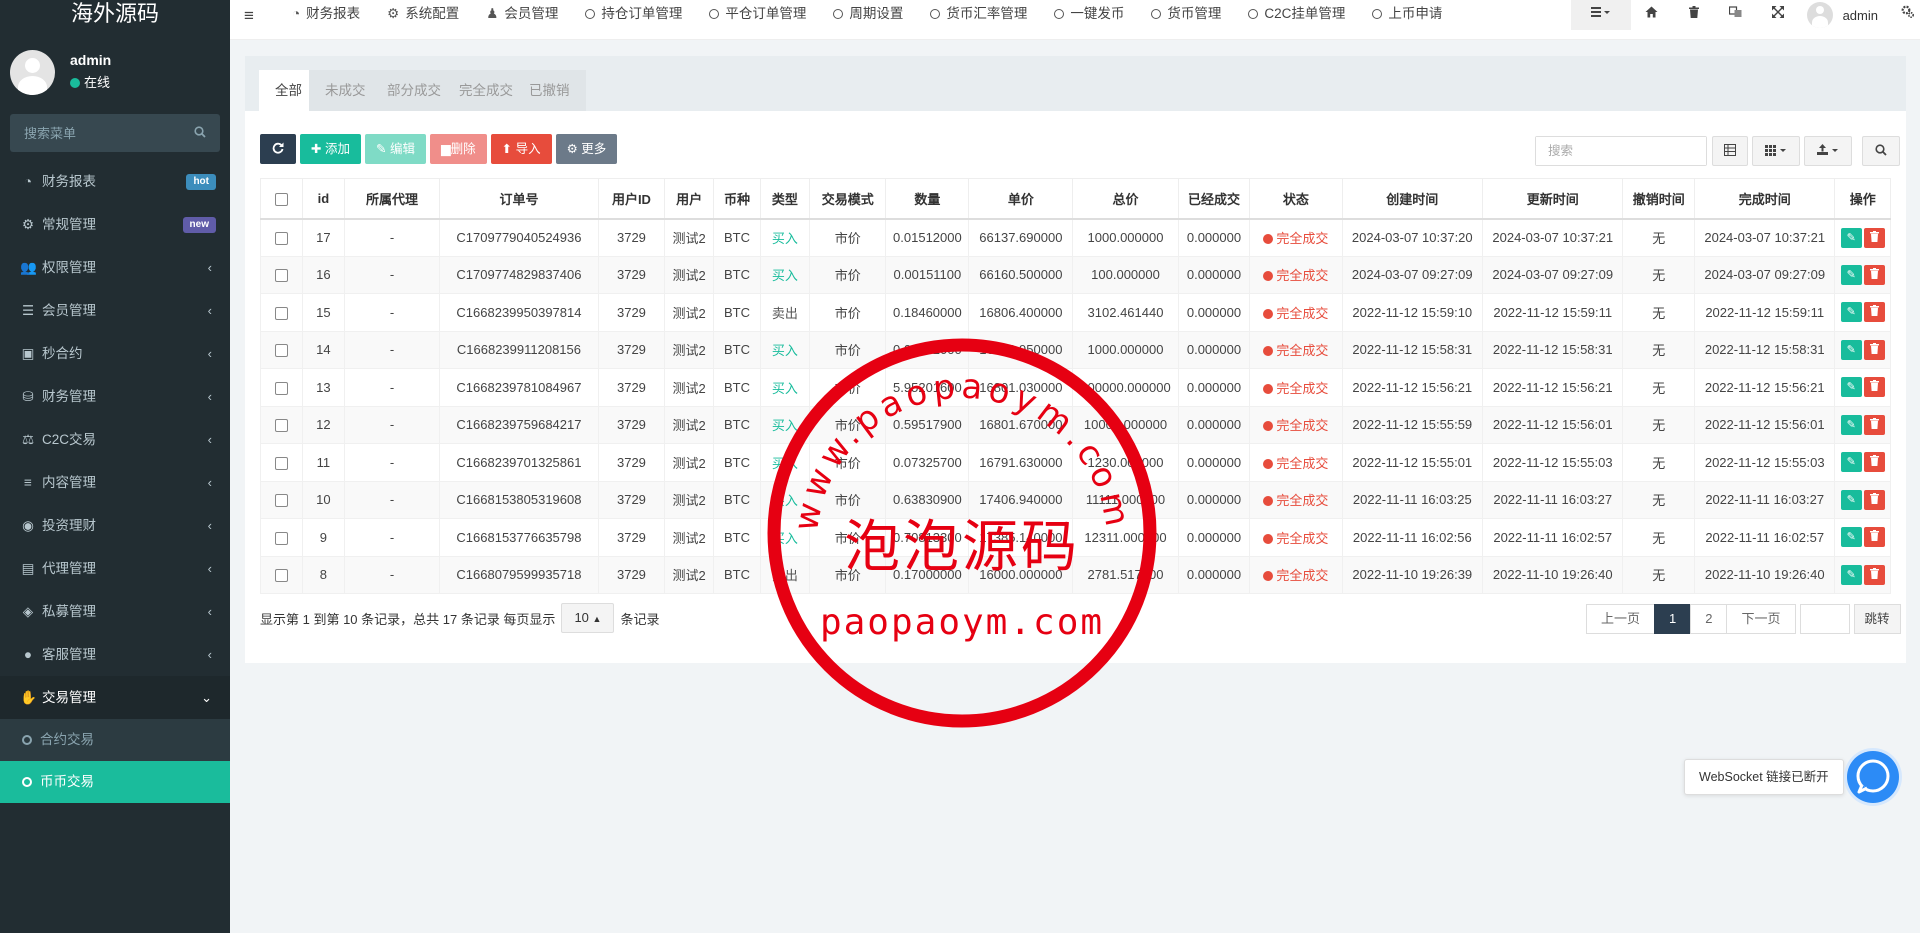 The height and width of the screenshot is (933, 1920). What do you see at coordinates (95, 133) in the screenshot?
I see `menu-search-input` at bounding box center [95, 133].